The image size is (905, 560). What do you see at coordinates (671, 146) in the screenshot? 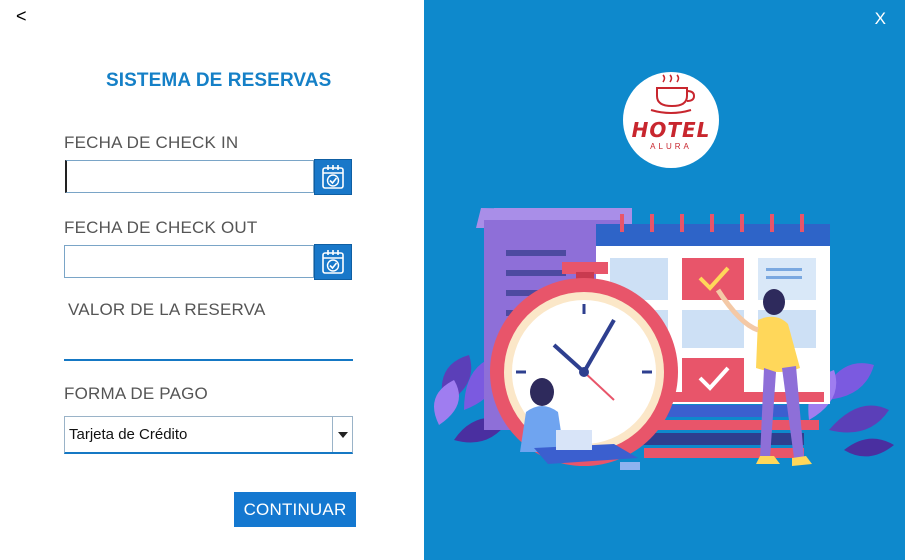
I see `logo-alura-text: ALURA` at bounding box center [671, 146].